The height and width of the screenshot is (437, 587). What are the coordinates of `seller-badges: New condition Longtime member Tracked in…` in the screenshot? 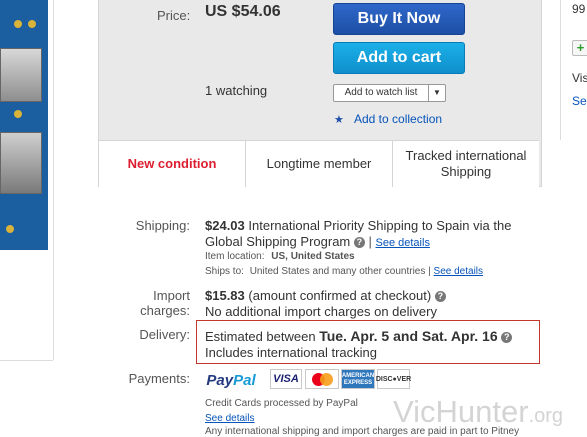 It's located at (319, 163).